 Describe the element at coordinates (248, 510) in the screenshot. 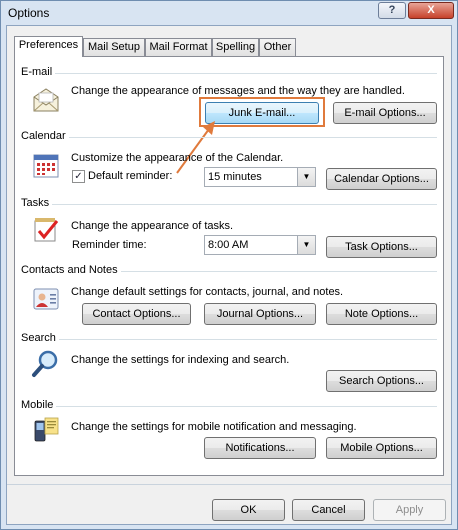

I see `ok-button: OK` at that location.